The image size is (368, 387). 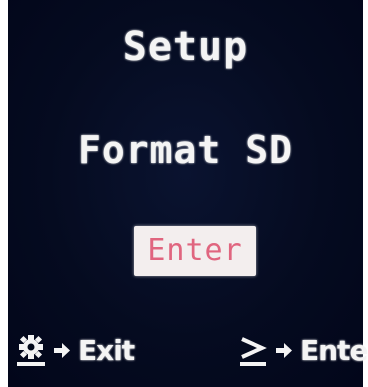 I want to click on enter-hint: Enter, so click(x=302, y=350).